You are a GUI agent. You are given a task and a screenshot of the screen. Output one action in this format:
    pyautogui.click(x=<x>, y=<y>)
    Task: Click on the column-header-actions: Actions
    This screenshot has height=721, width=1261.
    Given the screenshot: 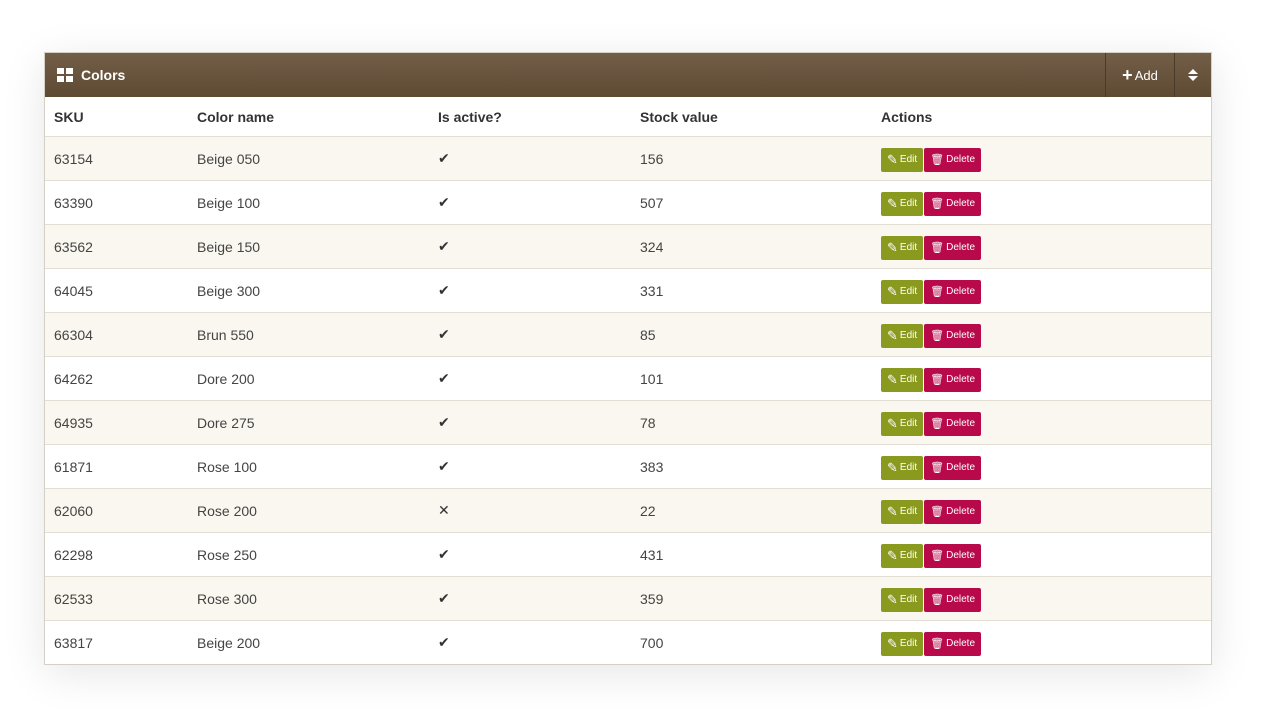 What is the action you would take?
    pyautogui.click(x=1041, y=117)
    